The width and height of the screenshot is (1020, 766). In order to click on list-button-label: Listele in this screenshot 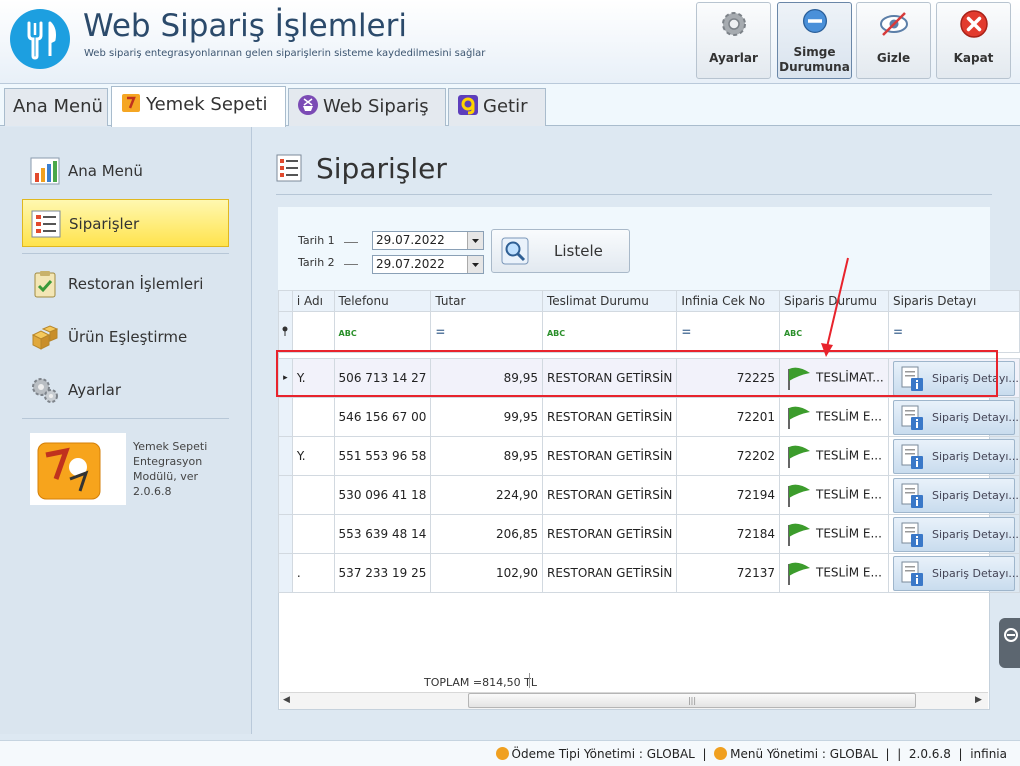, I will do `click(578, 251)`.